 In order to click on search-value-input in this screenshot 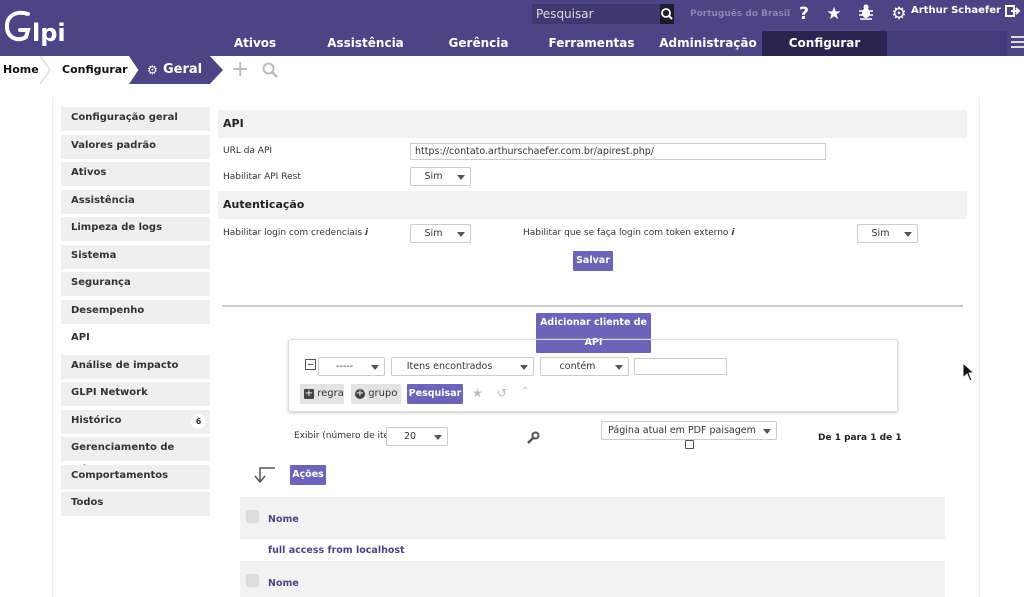, I will do `click(680, 366)`.